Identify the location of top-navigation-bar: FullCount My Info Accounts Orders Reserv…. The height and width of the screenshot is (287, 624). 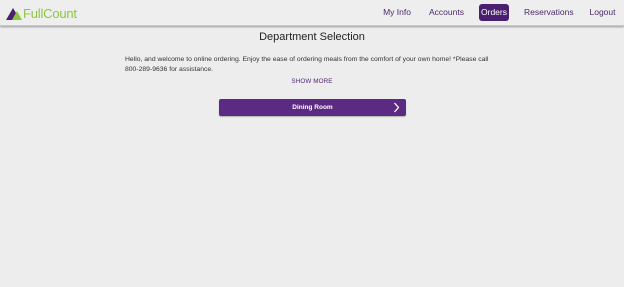
(312, 13).